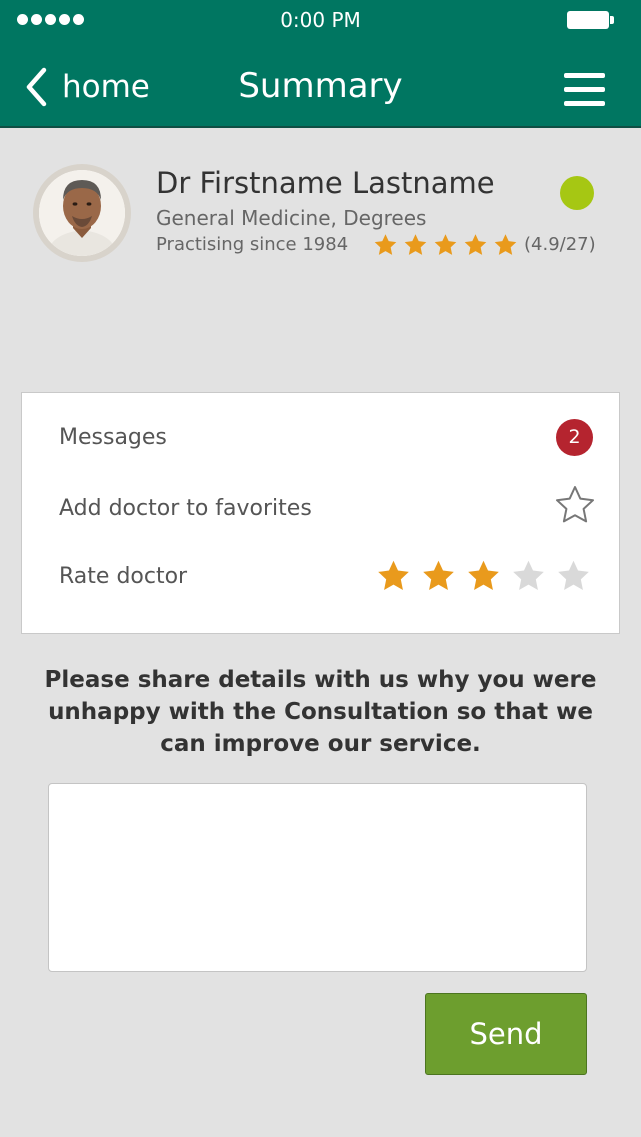  I want to click on send-button: Send, so click(506, 1034).